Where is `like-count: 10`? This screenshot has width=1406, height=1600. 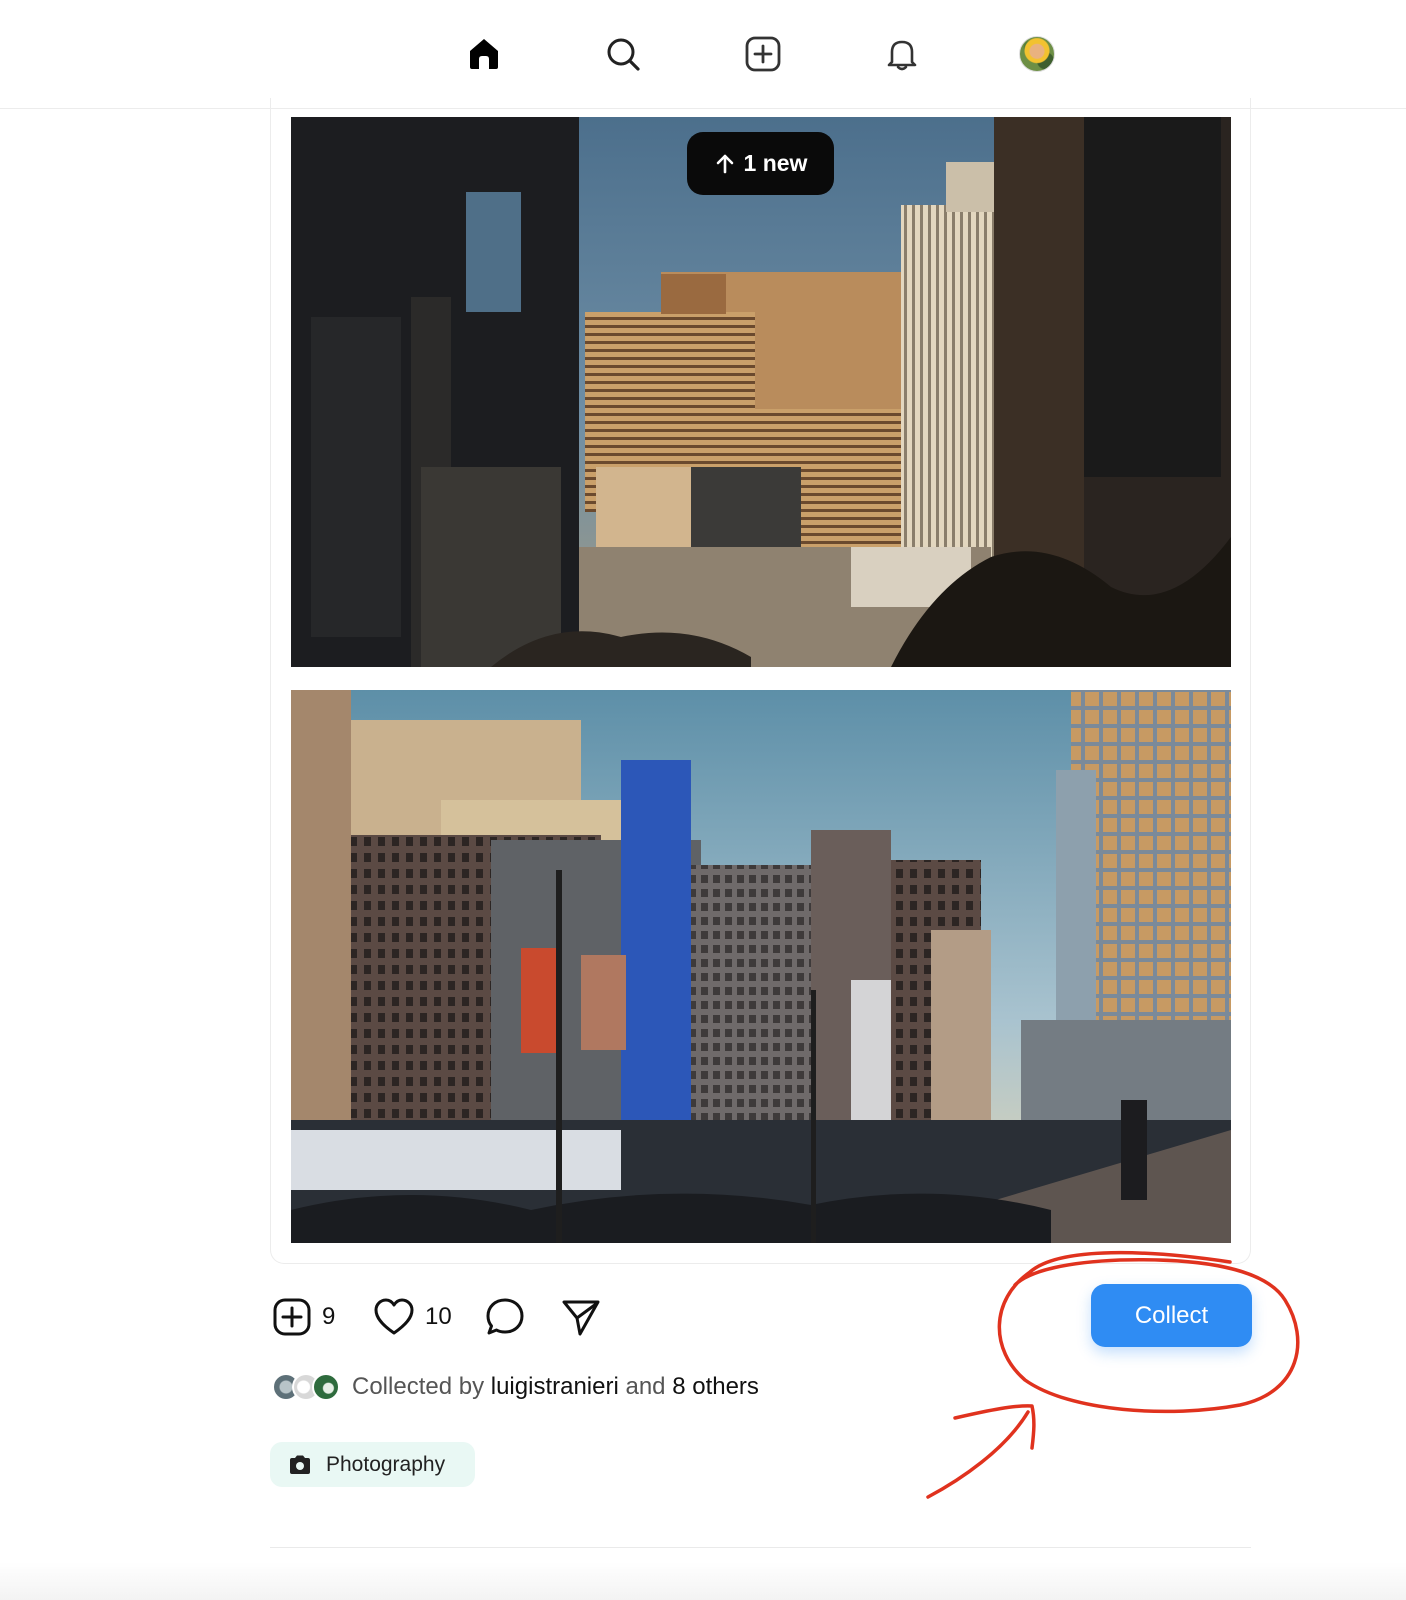
like-count: 10 is located at coordinates (438, 1316).